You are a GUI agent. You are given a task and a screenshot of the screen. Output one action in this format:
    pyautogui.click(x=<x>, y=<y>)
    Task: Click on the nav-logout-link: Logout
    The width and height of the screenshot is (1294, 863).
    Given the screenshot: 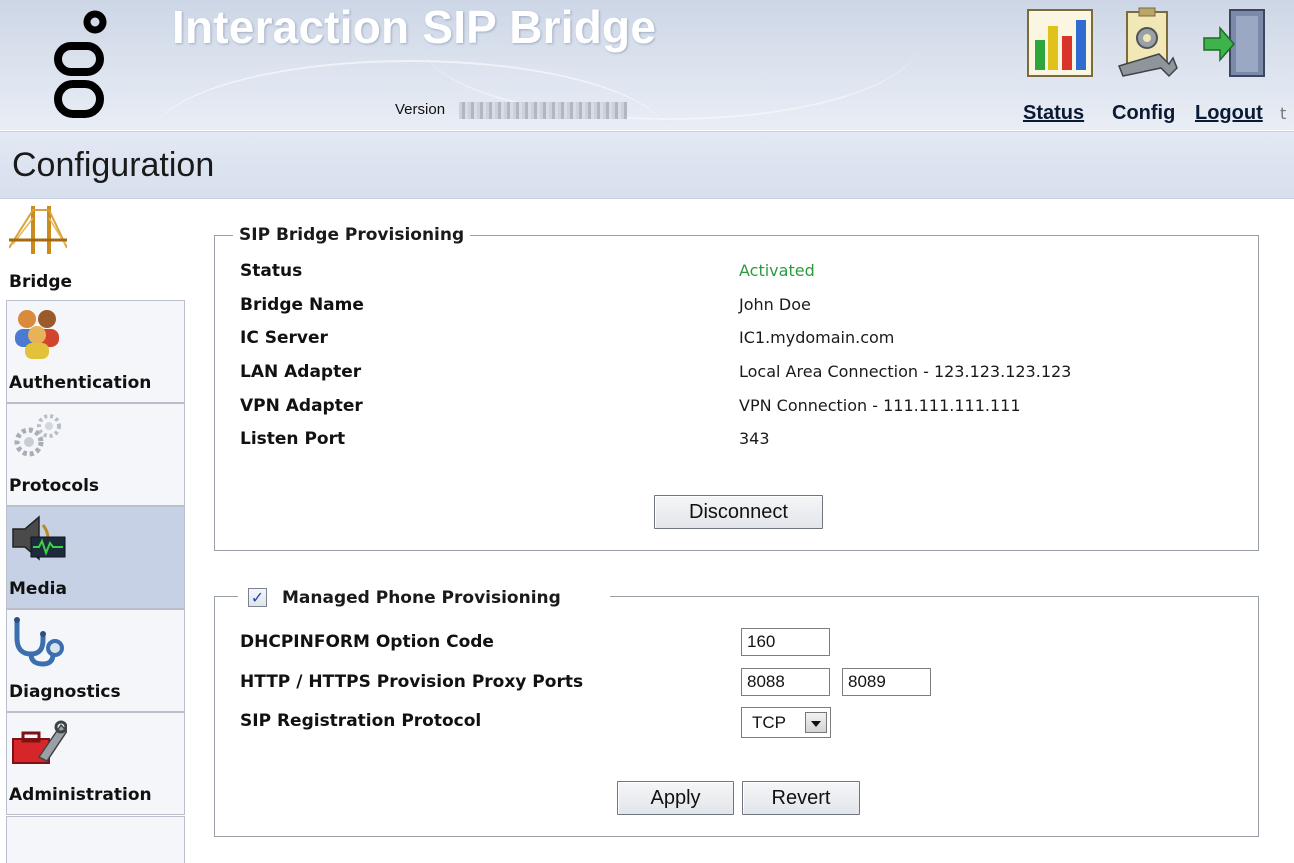 What is the action you would take?
    pyautogui.click(x=1229, y=113)
    